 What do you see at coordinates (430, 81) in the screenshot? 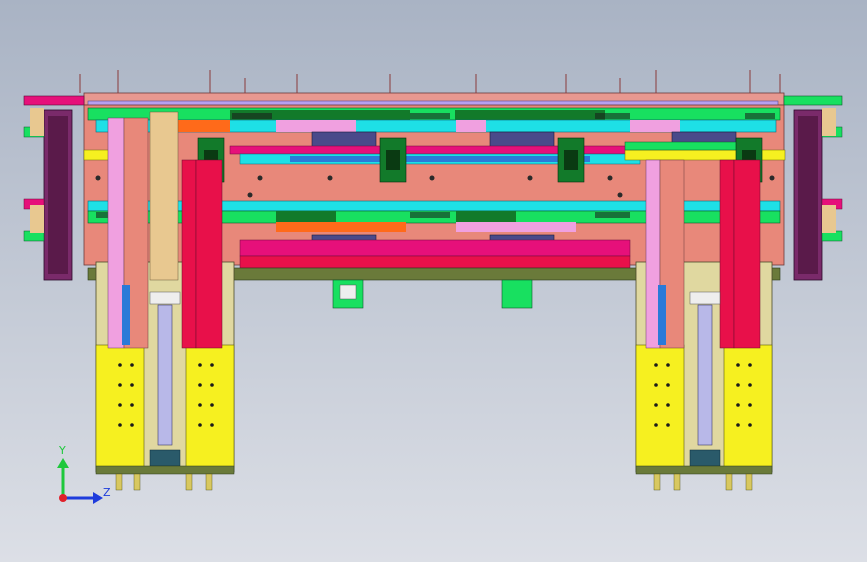
I see `top-sensor-rods` at bounding box center [430, 81].